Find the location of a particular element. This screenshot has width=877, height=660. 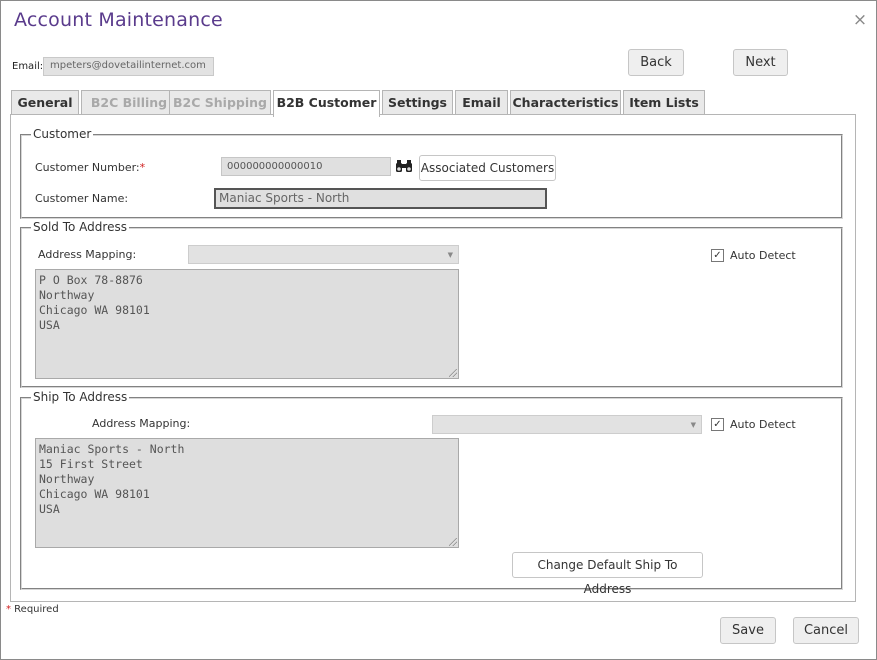

customer-name-label: Customer Name: is located at coordinates (82, 198).